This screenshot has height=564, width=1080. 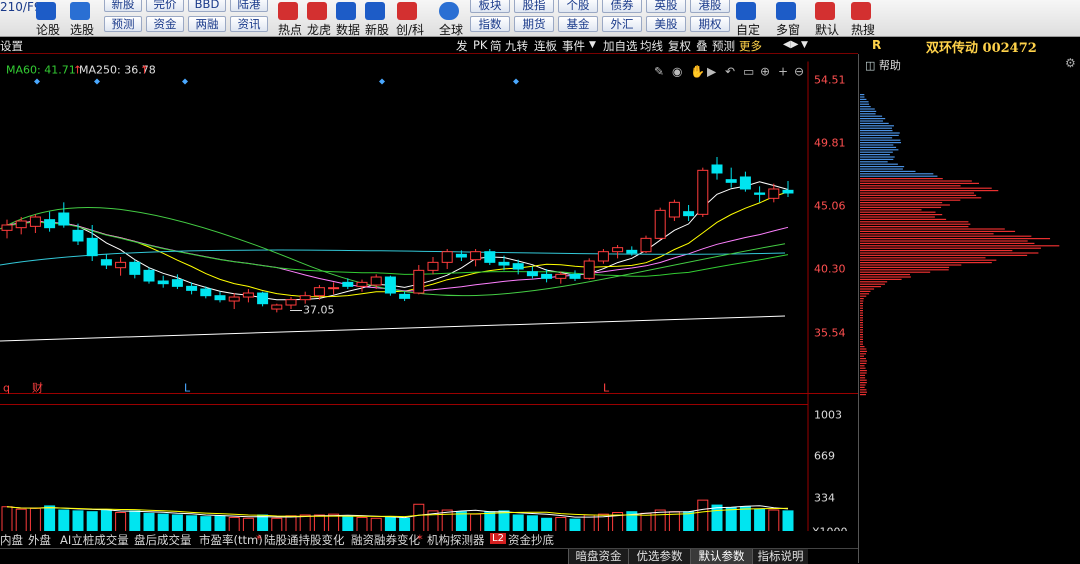 I want to click on tab-outer-disk: 外盘, so click(x=39, y=540).